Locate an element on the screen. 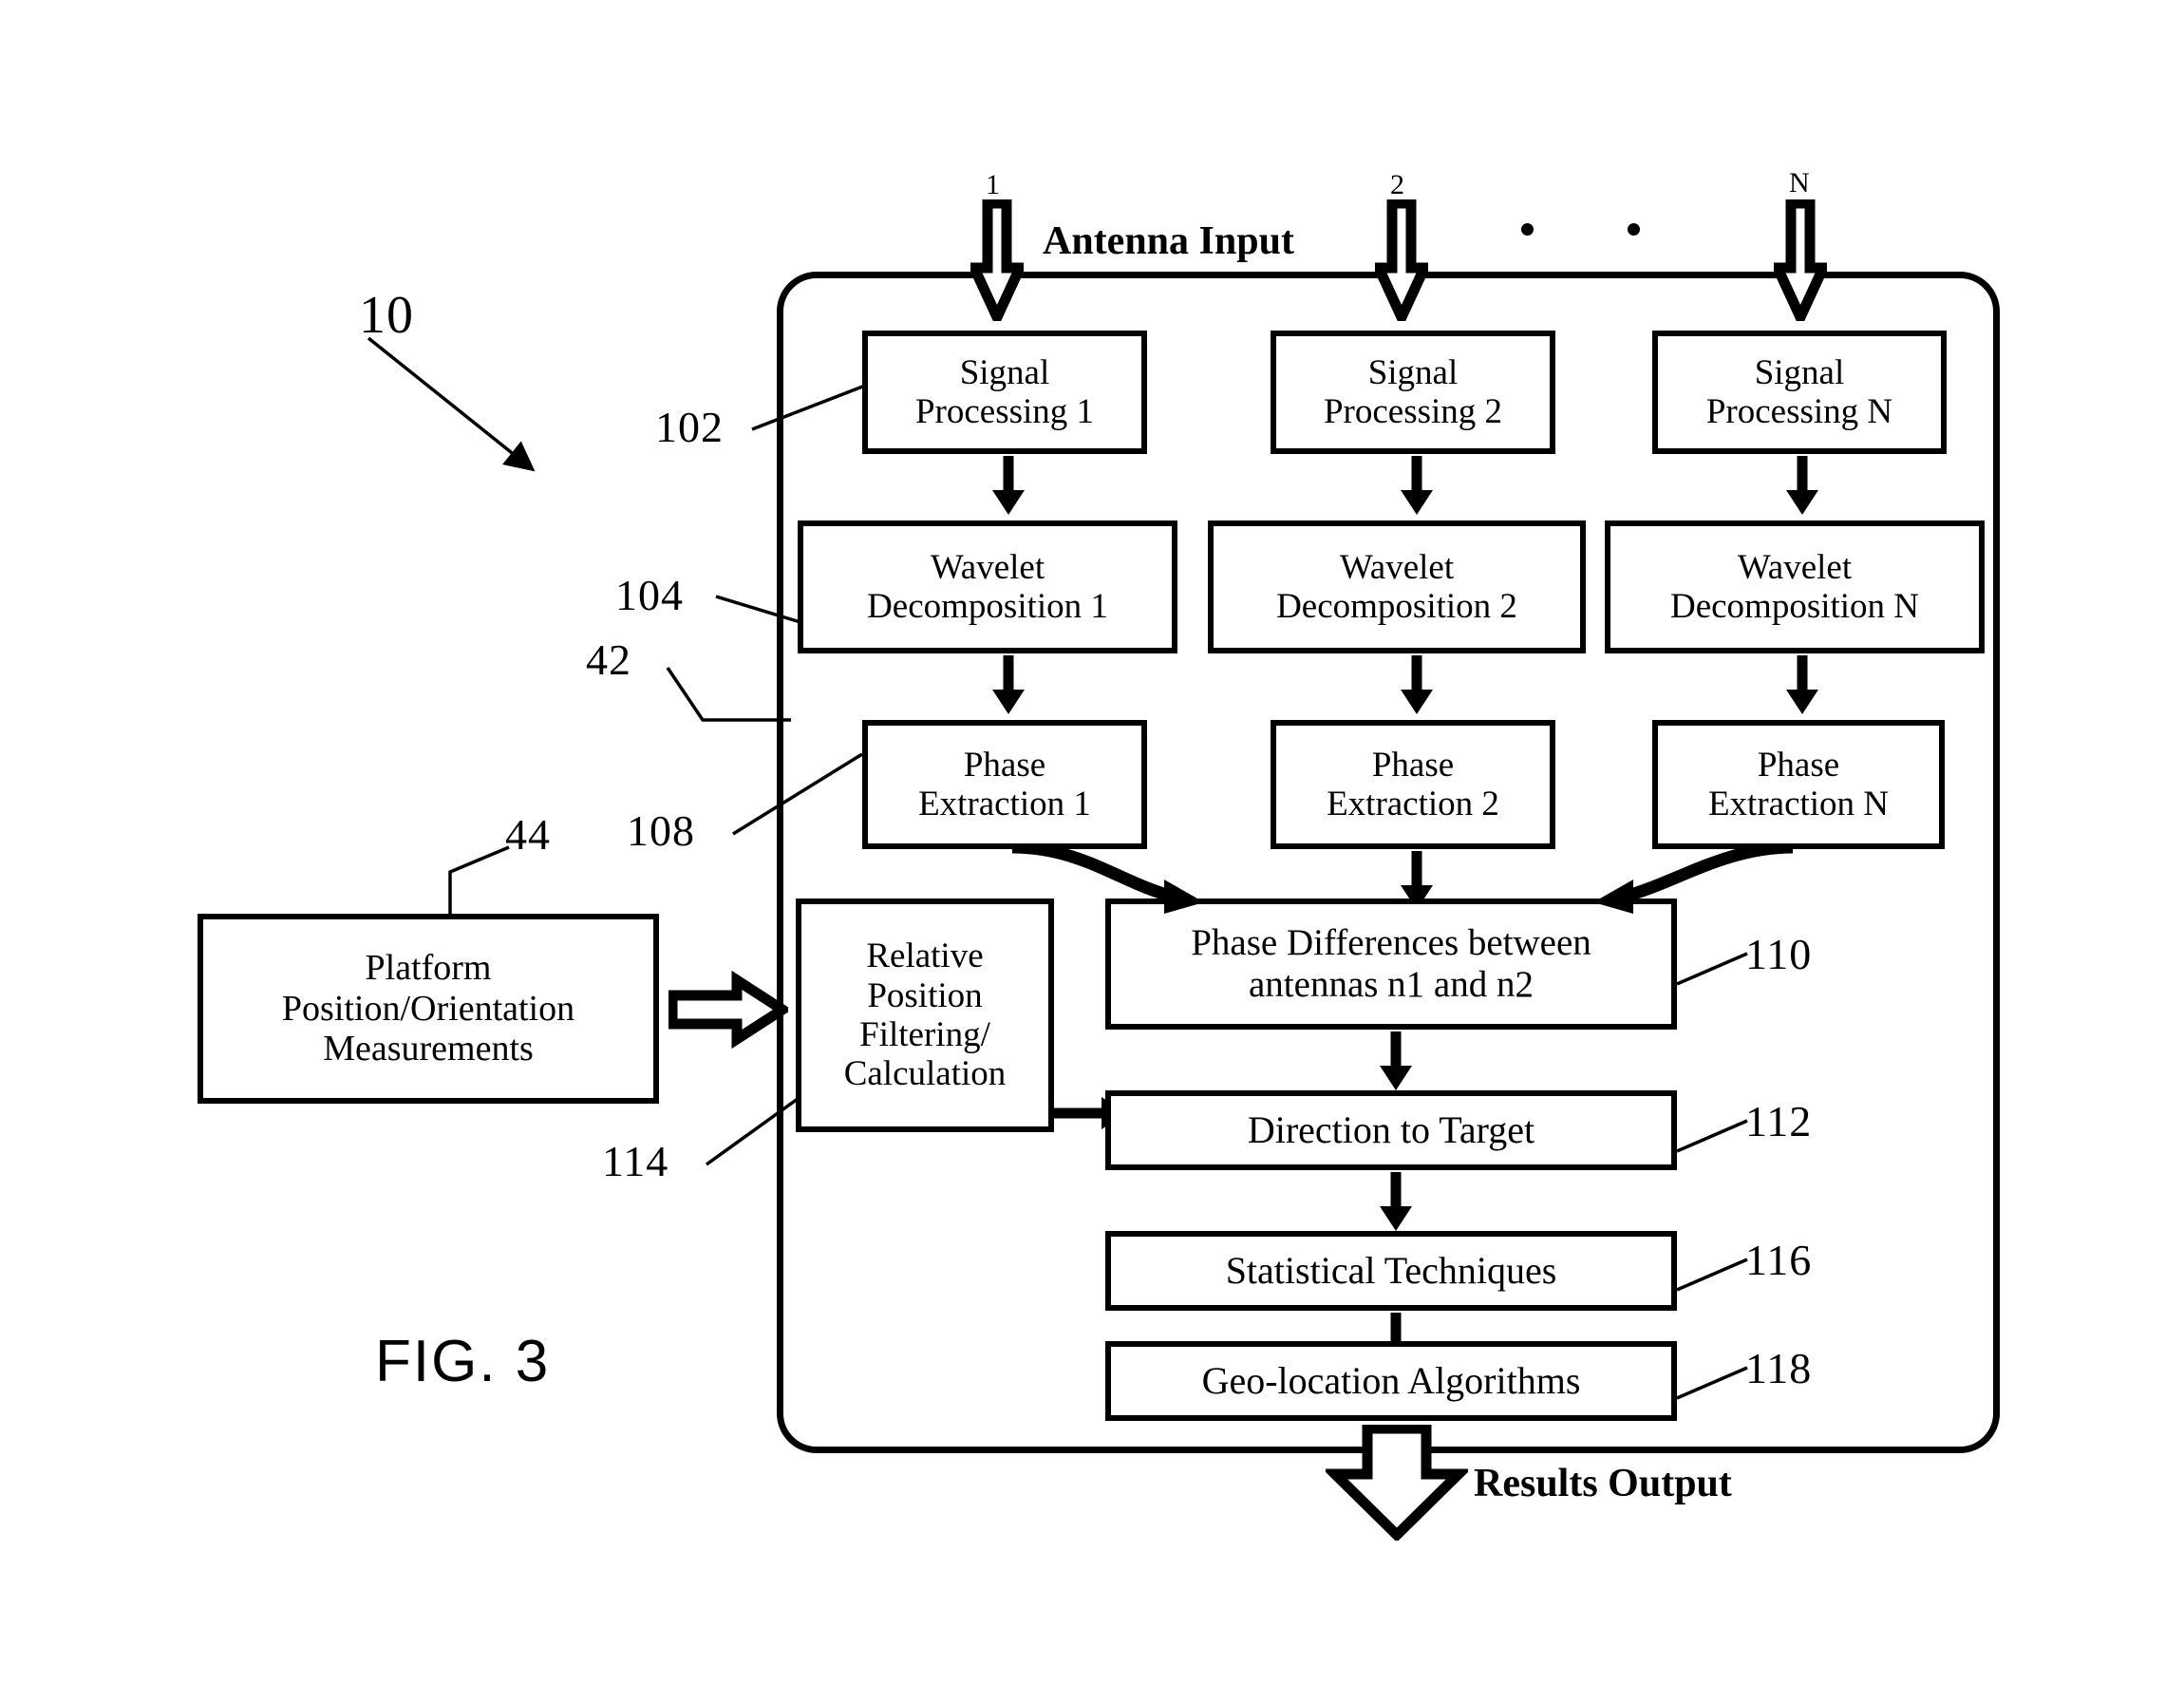 Image resolution: width=2184 pixels, height=1684 pixels. wavelet-decomposition-2-box: Wavelet Decomposition 2 is located at coordinates (1397, 586).